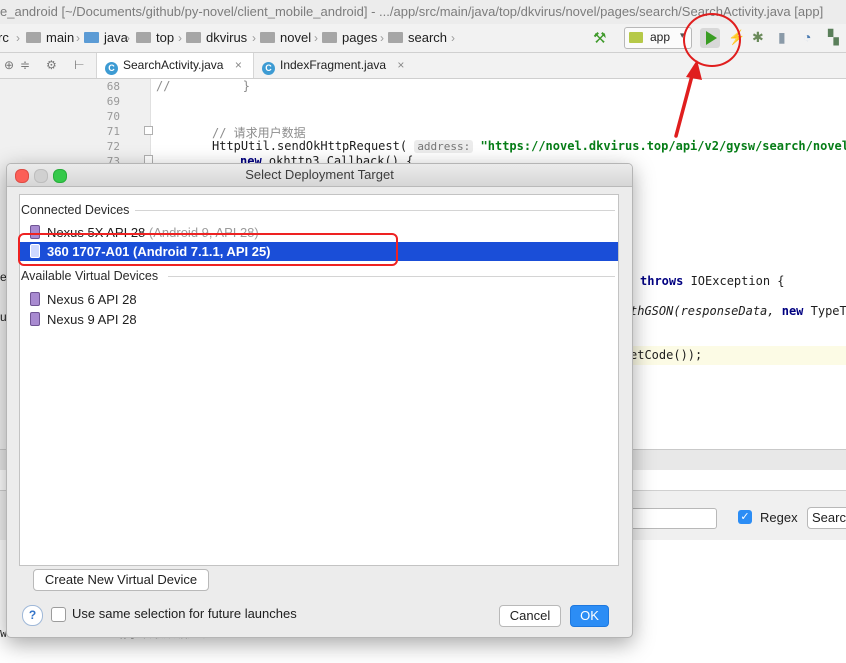  Describe the element at coordinates (673, 518) in the screenshot. I see `find-input` at that location.